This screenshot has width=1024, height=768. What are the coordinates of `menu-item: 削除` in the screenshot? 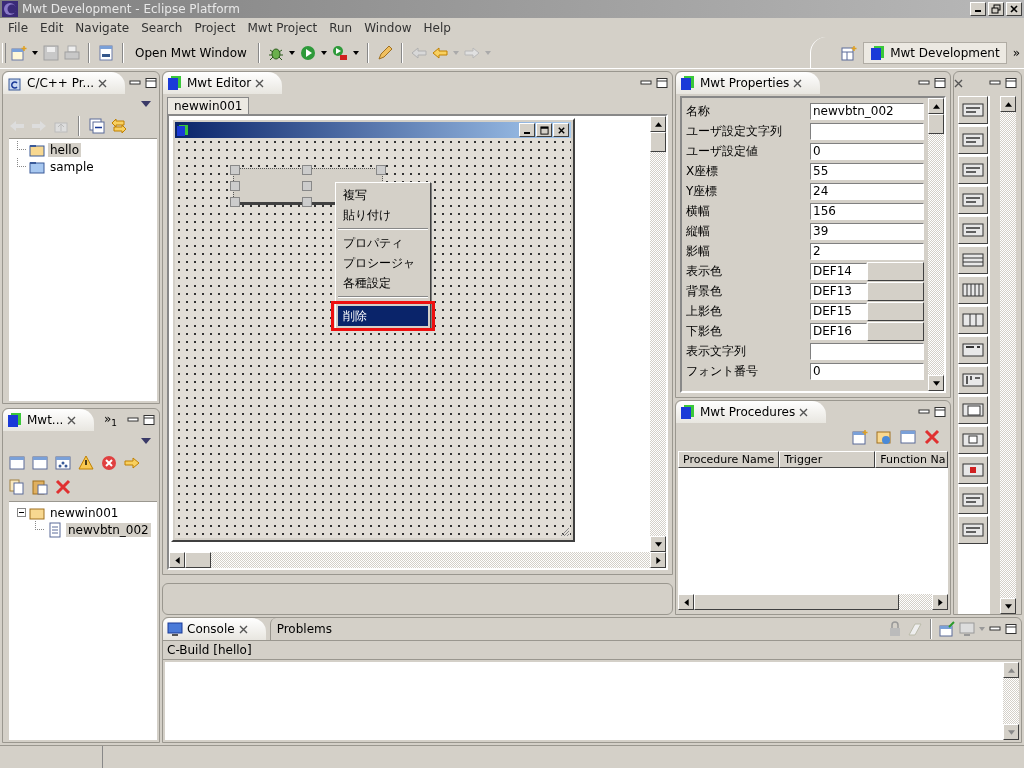 It's located at (383, 316).